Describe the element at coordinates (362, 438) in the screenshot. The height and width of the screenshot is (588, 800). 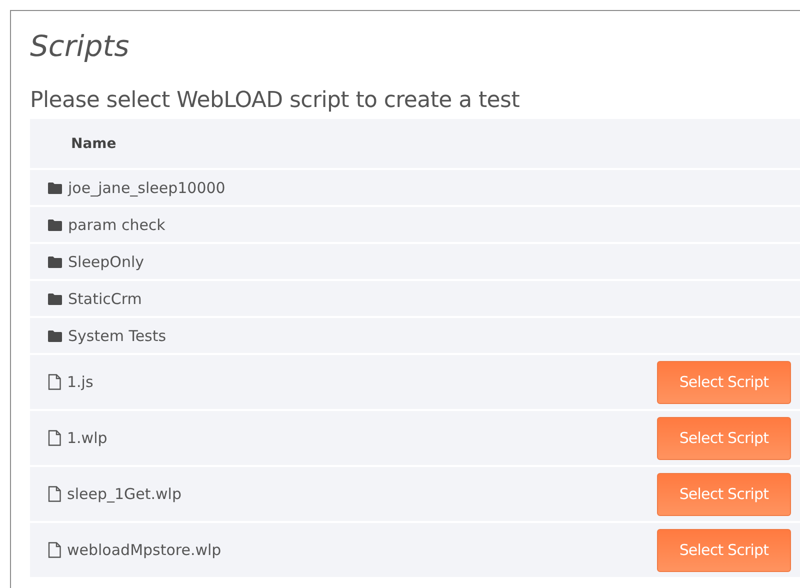
I see `script-name: 1.wlp` at that location.